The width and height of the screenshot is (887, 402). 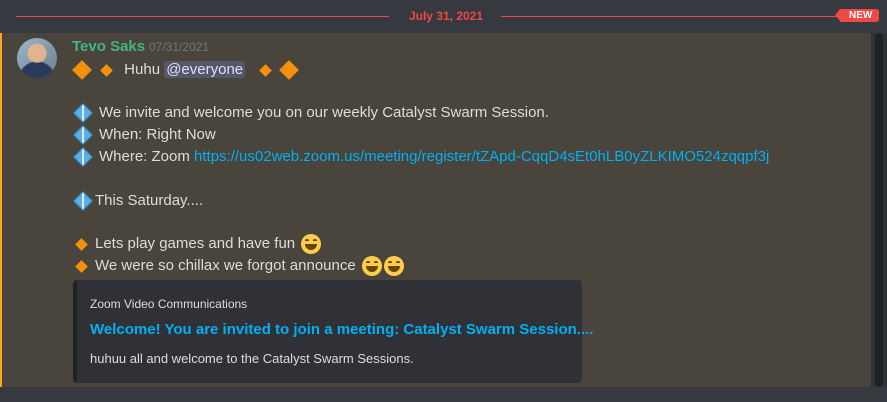 What do you see at coordinates (205, 70) in the screenshot?
I see `everyone-mention: @everyone` at bounding box center [205, 70].